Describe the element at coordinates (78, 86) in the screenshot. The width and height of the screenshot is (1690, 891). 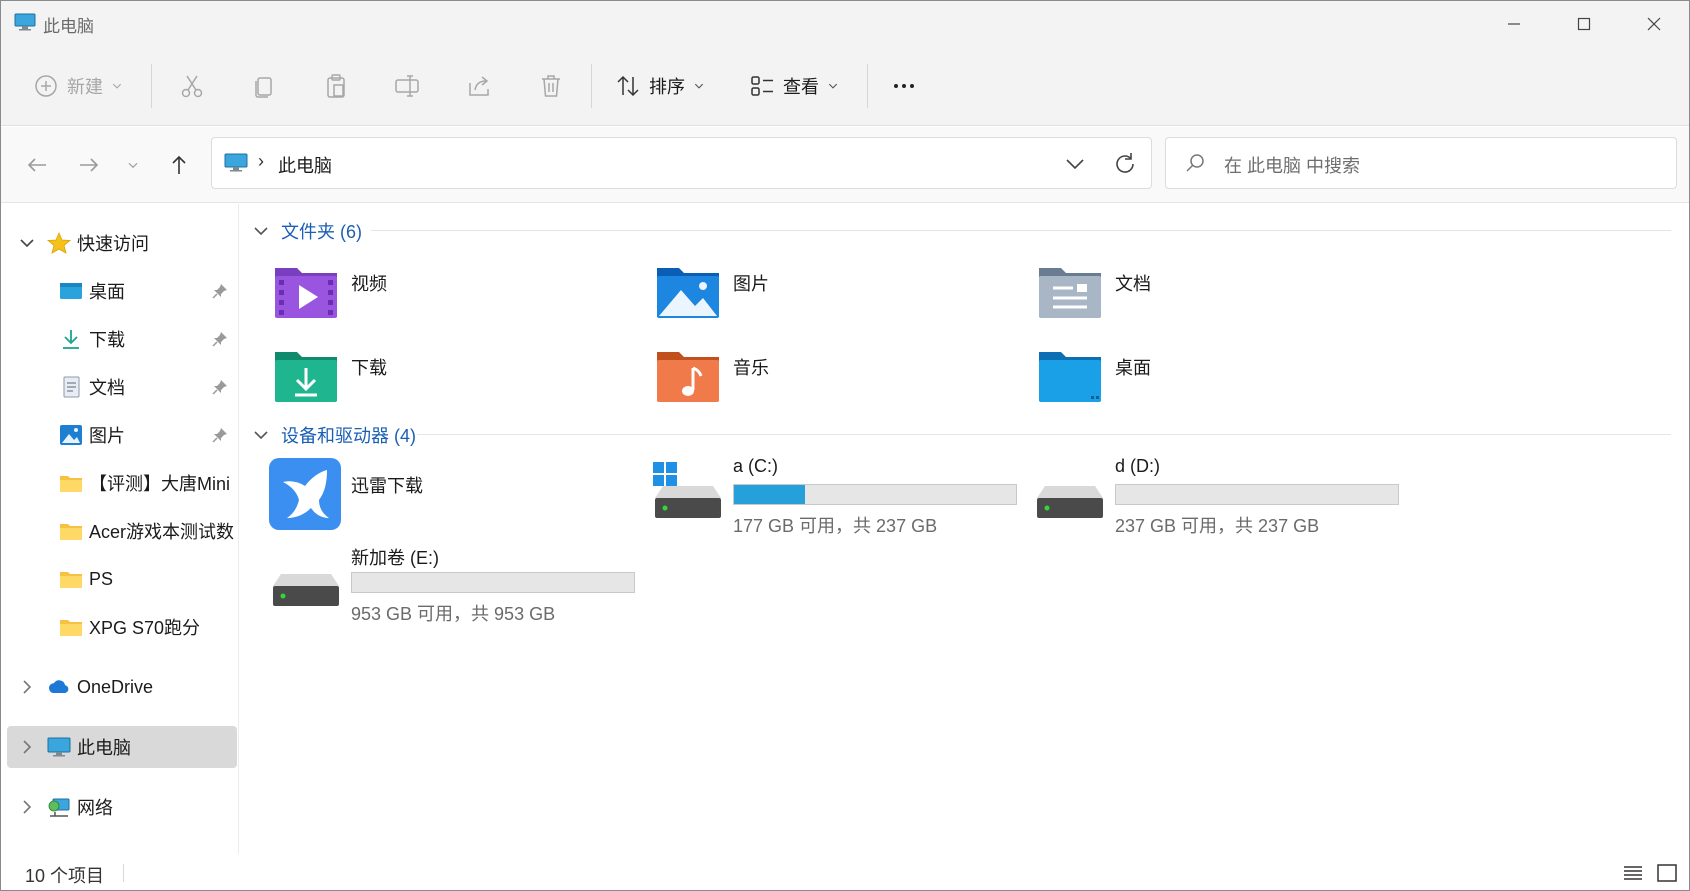
I see `new-button: 新建` at that location.